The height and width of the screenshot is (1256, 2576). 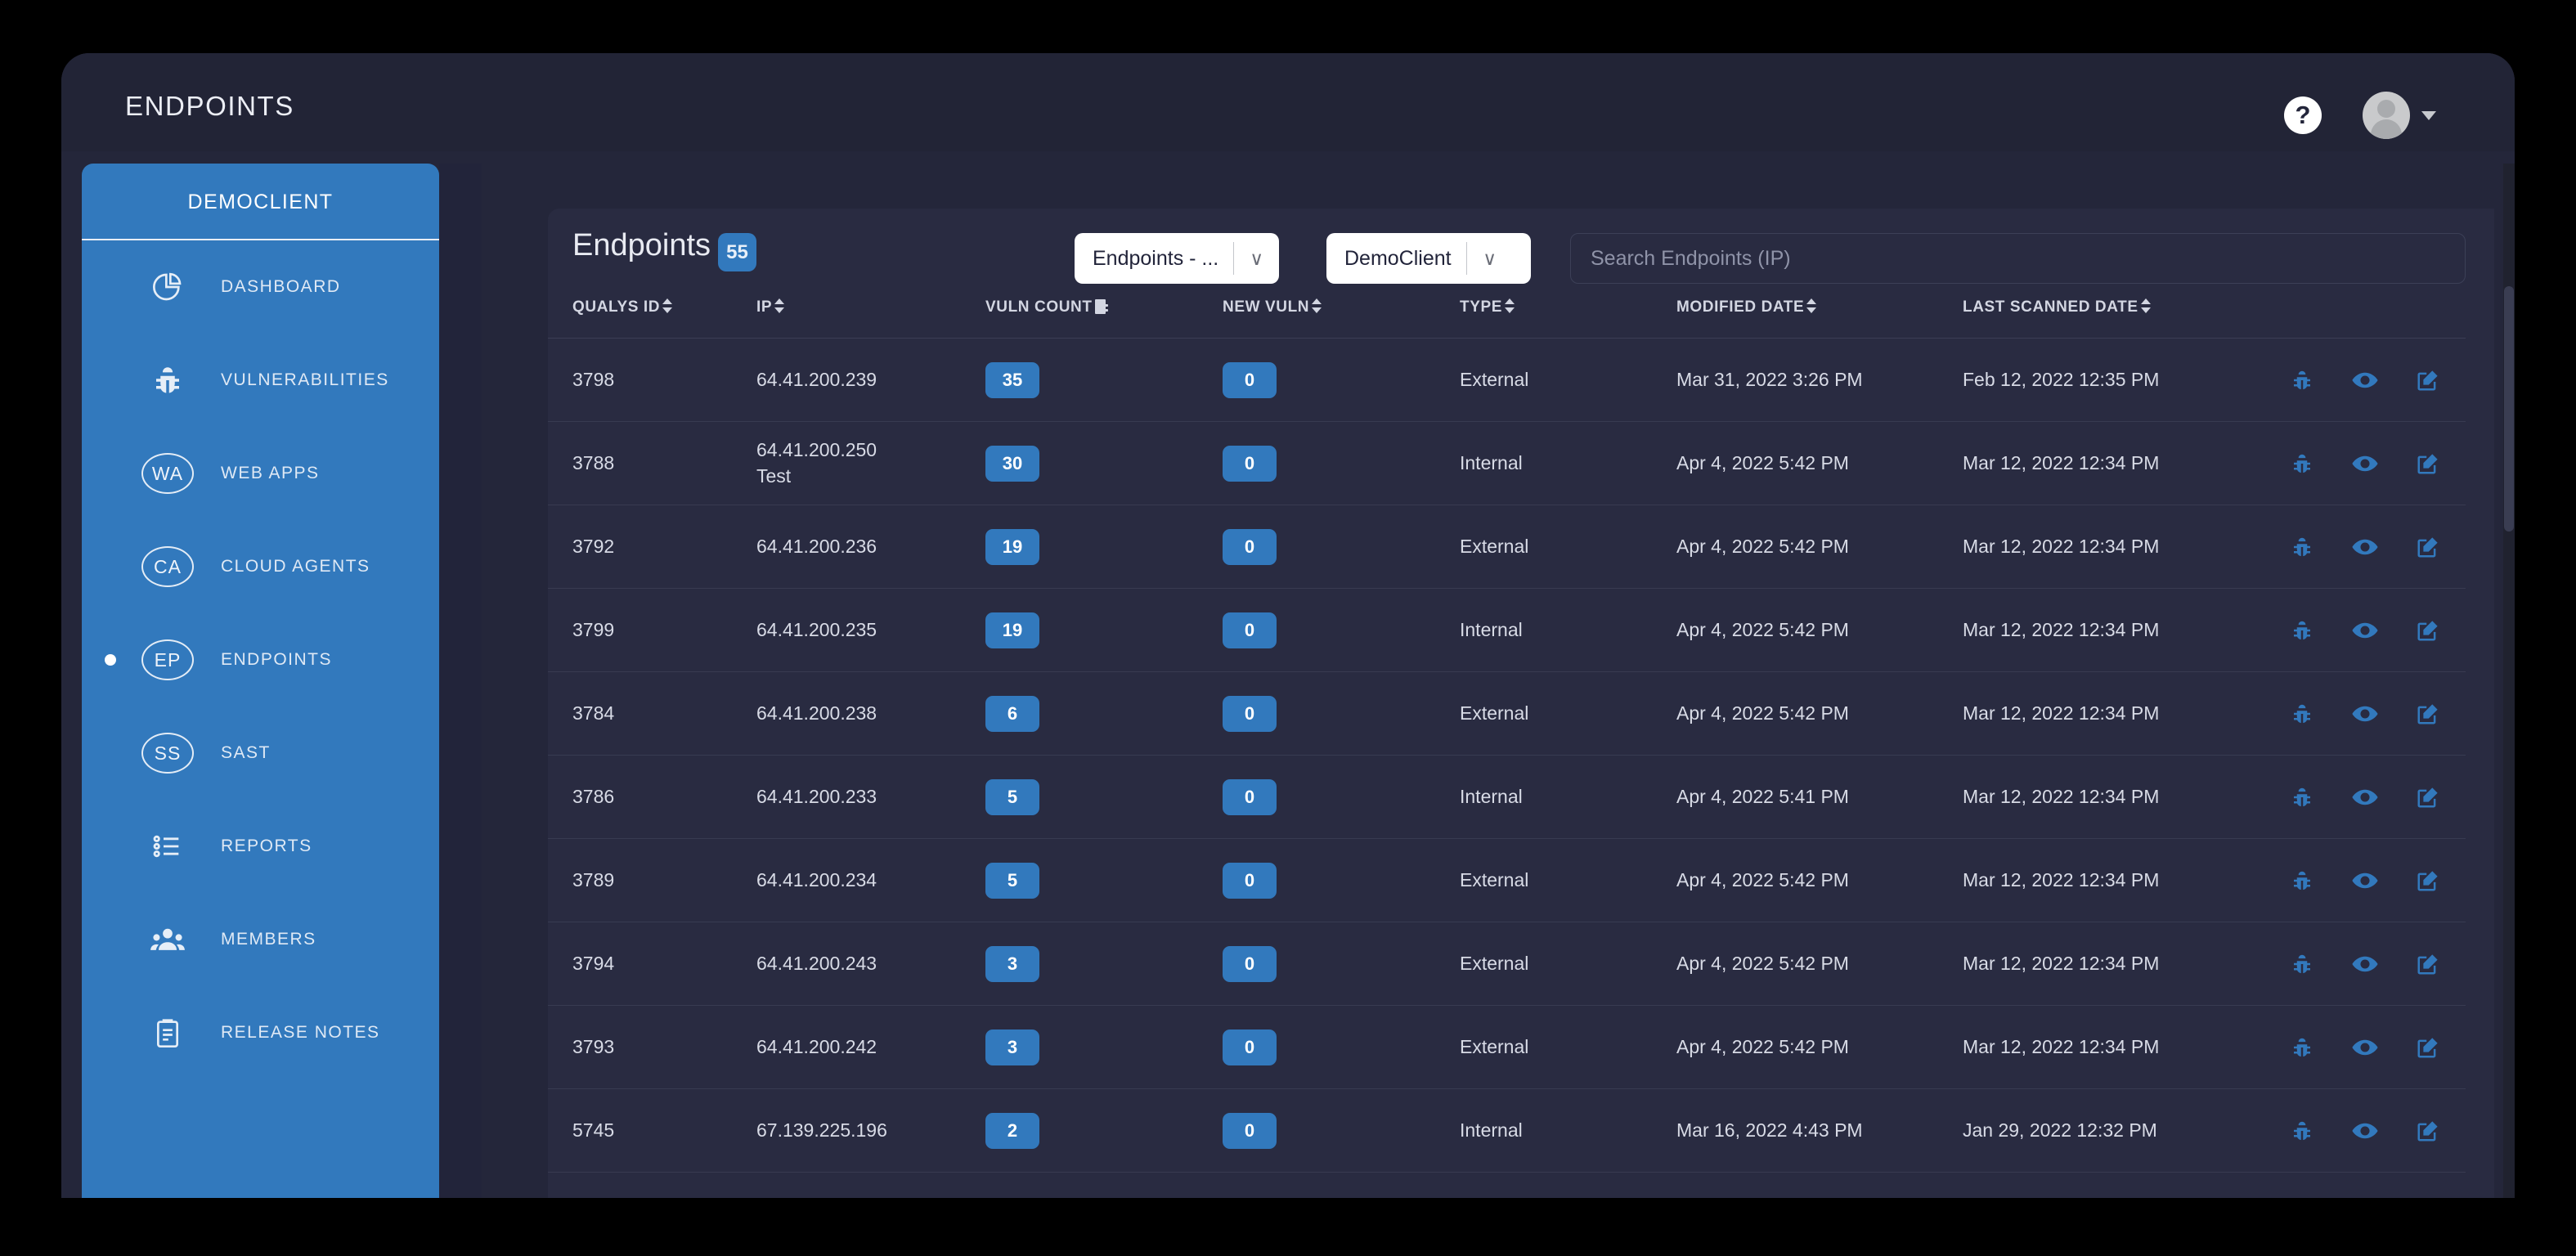 What do you see at coordinates (1012, 463) in the screenshot?
I see `vuln-count-pill: 30` at bounding box center [1012, 463].